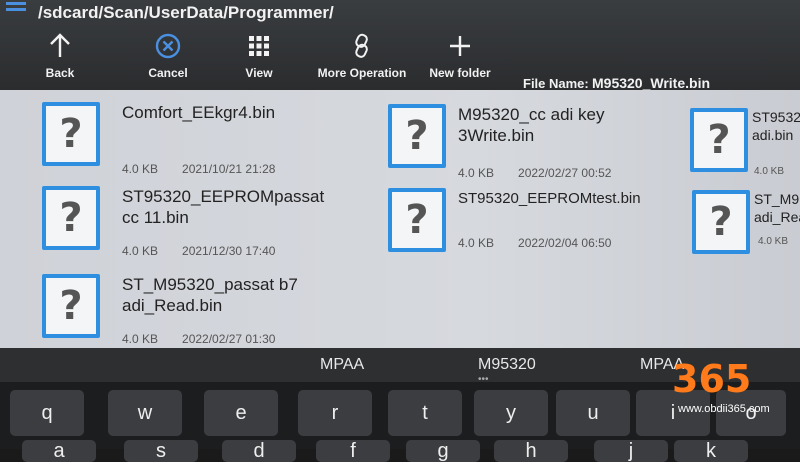 This screenshot has width=800, height=462. What do you see at coordinates (593, 413) in the screenshot?
I see `key: u` at bounding box center [593, 413].